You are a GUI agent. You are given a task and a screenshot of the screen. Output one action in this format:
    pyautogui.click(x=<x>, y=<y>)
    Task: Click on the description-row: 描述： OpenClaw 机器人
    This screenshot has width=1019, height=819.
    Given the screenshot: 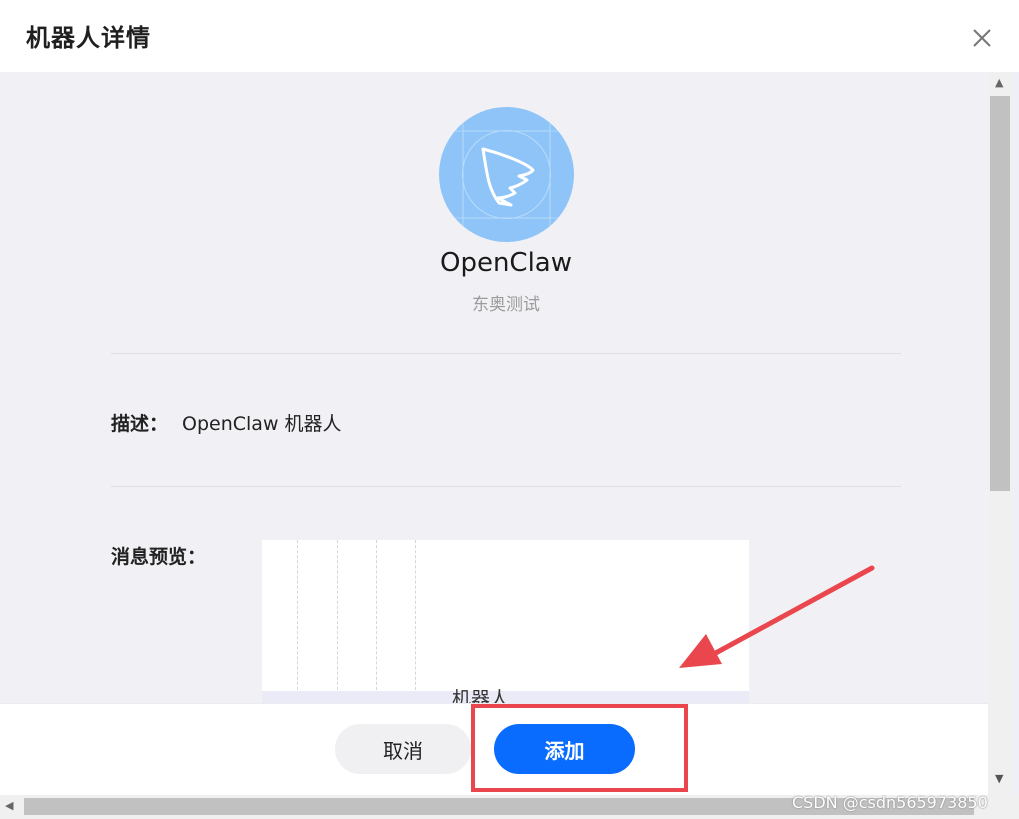 What is the action you would take?
    pyautogui.click(x=226, y=422)
    